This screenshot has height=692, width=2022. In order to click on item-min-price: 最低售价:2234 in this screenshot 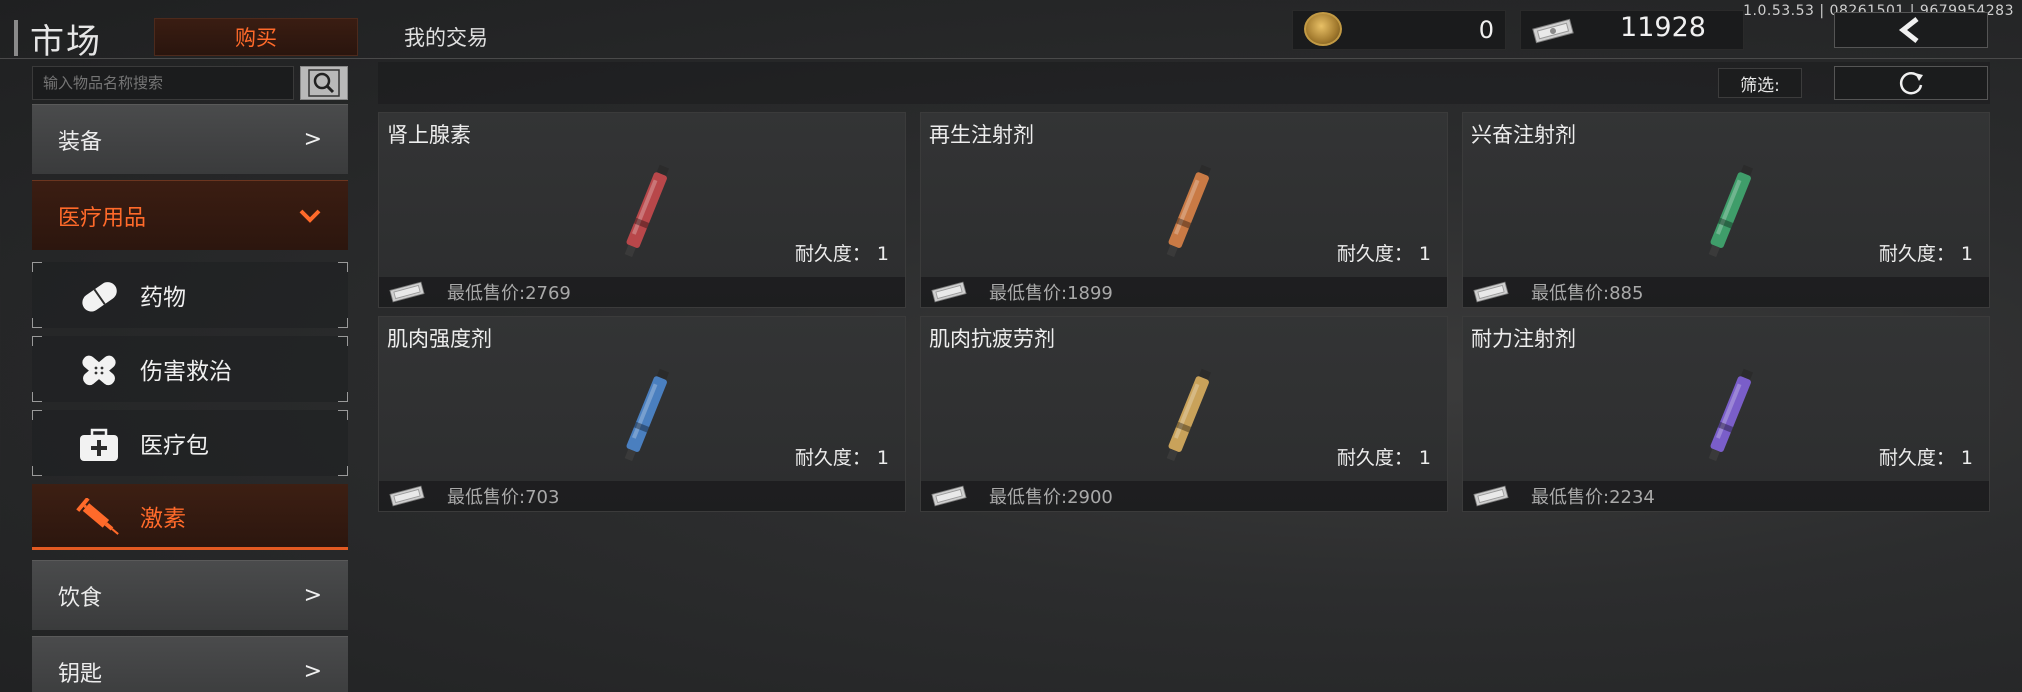, I will do `click(1593, 497)`.